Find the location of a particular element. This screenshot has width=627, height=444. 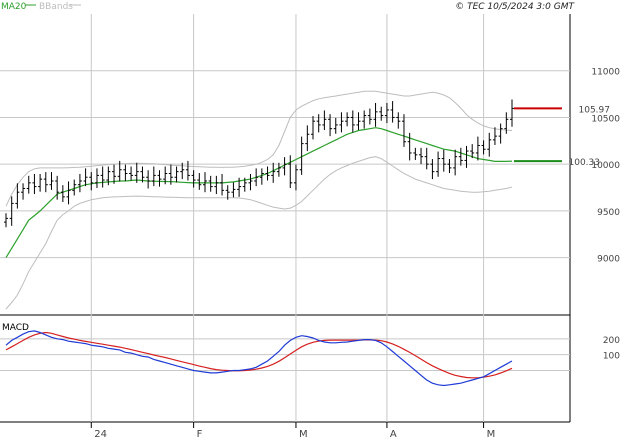

macd-tick-label: 200 is located at coordinates (611, 341).